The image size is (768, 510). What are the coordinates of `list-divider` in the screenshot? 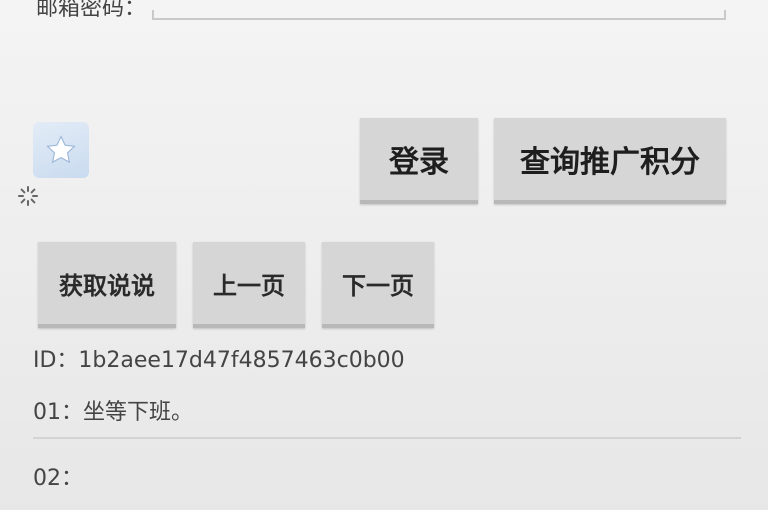 It's located at (387, 438).